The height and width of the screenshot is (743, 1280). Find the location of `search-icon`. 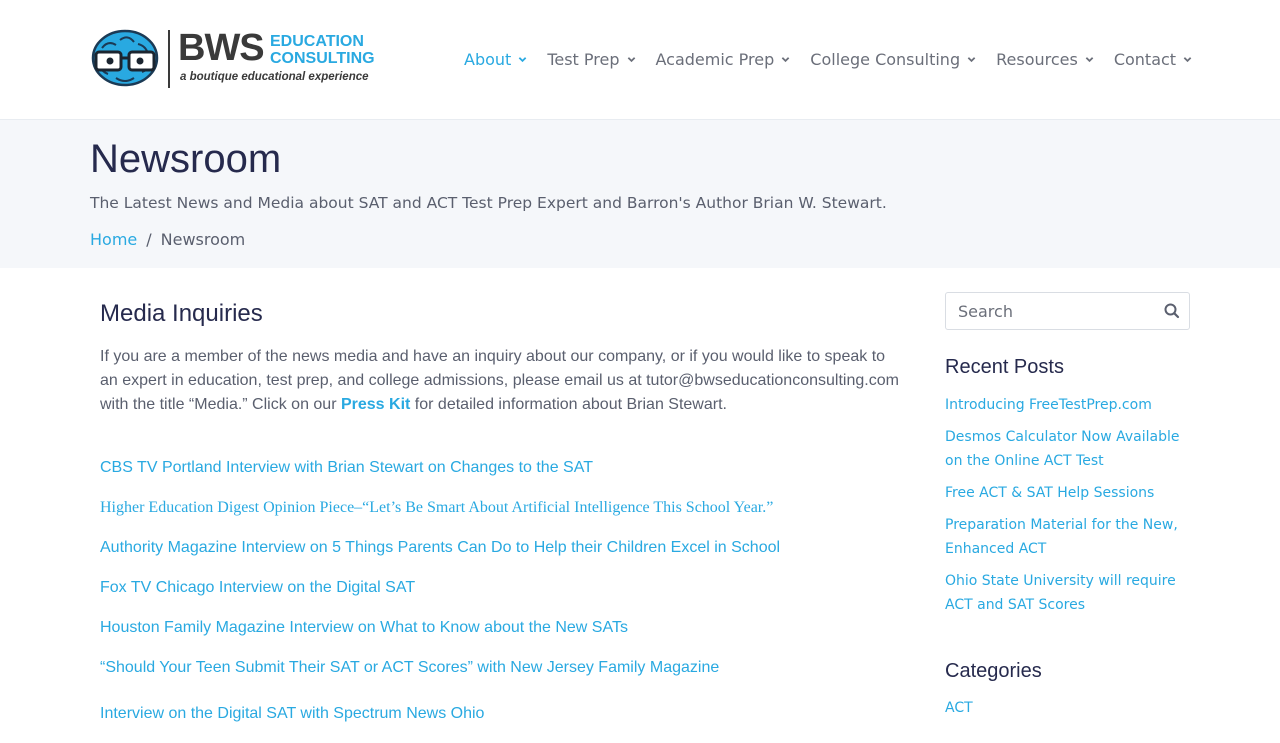

search-icon is located at coordinates (1172, 311).